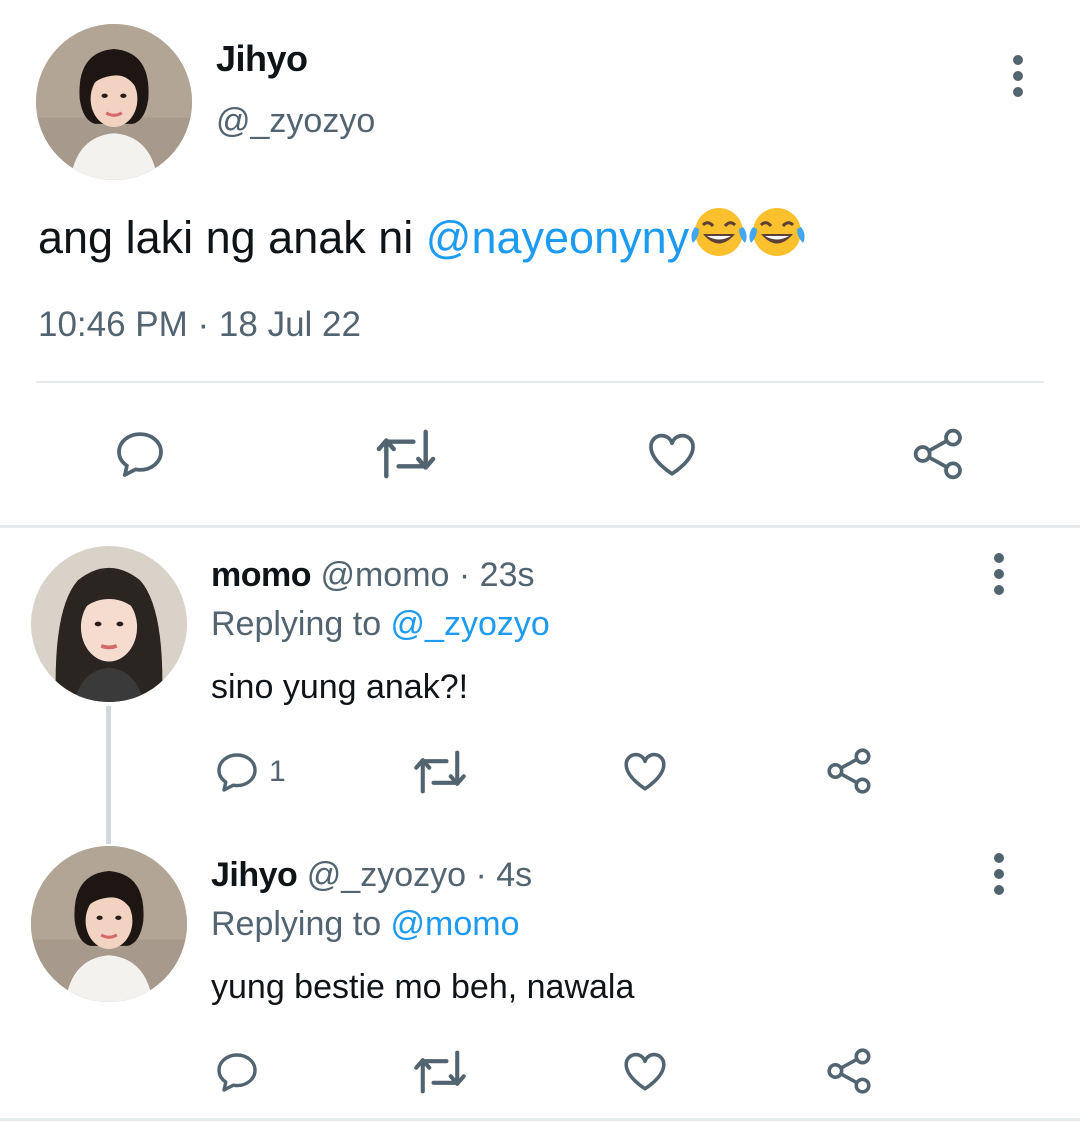 The width and height of the screenshot is (1080, 1122). I want to click on avatar-momo, so click(109, 624).